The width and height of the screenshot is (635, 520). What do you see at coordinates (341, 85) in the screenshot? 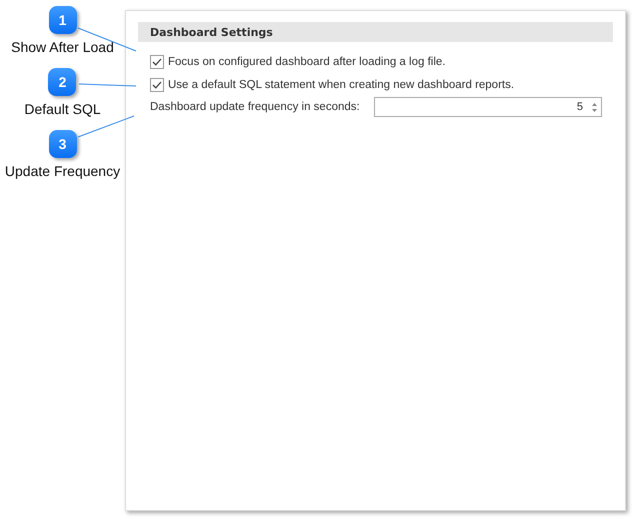
I see `checkbox-label: Use a default SQL statement when creating new dashboard reports.` at bounding box center [341, 85].